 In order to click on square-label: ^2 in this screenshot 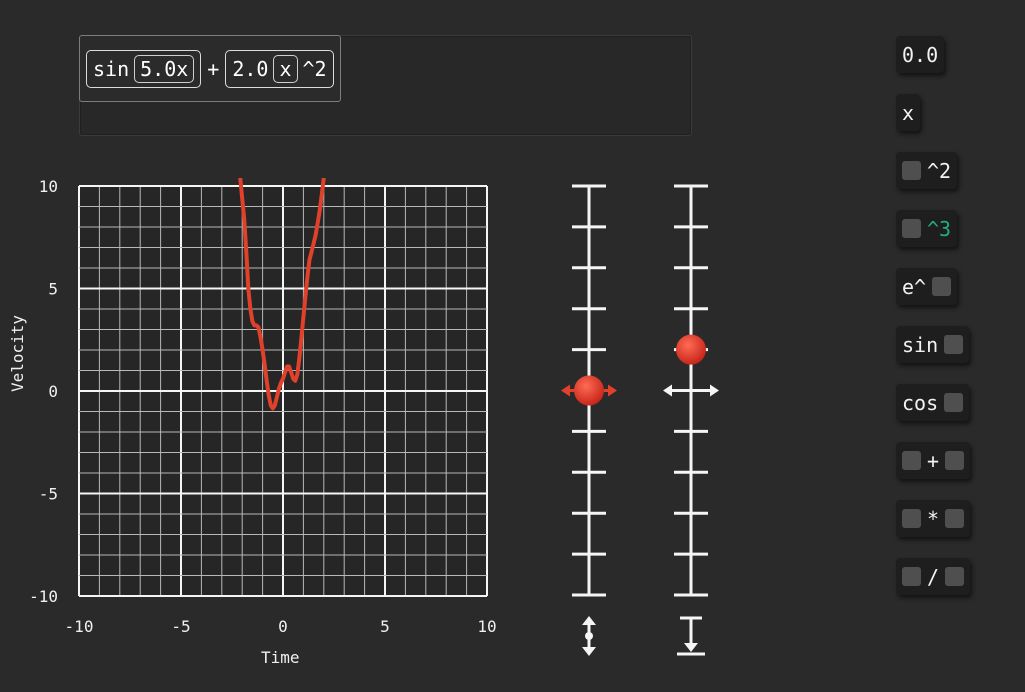, I will do `click(939, 170)`.